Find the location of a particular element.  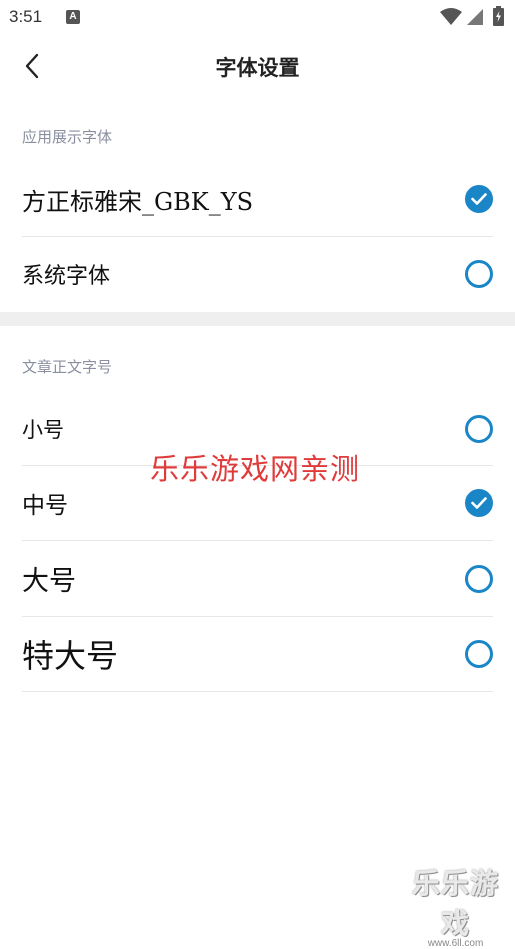

option-font-system: 系统字体 is located at coordinates (257, 274).